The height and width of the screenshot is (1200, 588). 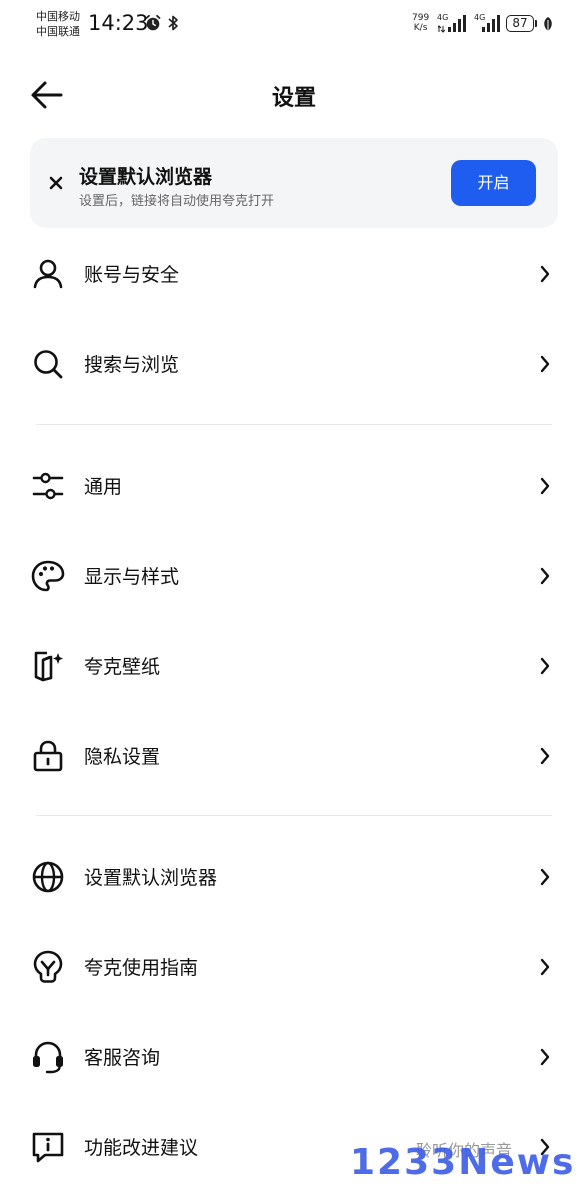 I want to click on page-title: 设置, so click(x=293, y=98).